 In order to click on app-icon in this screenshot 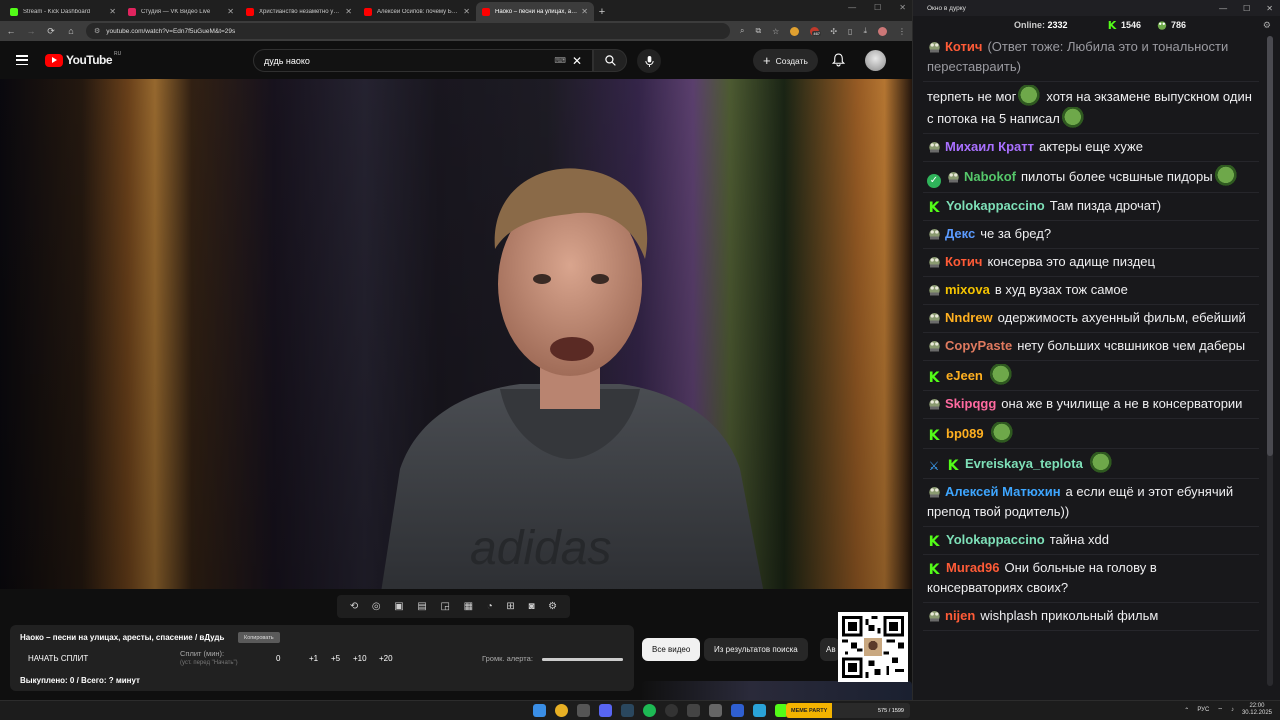, I will do `click(693, 710)`.